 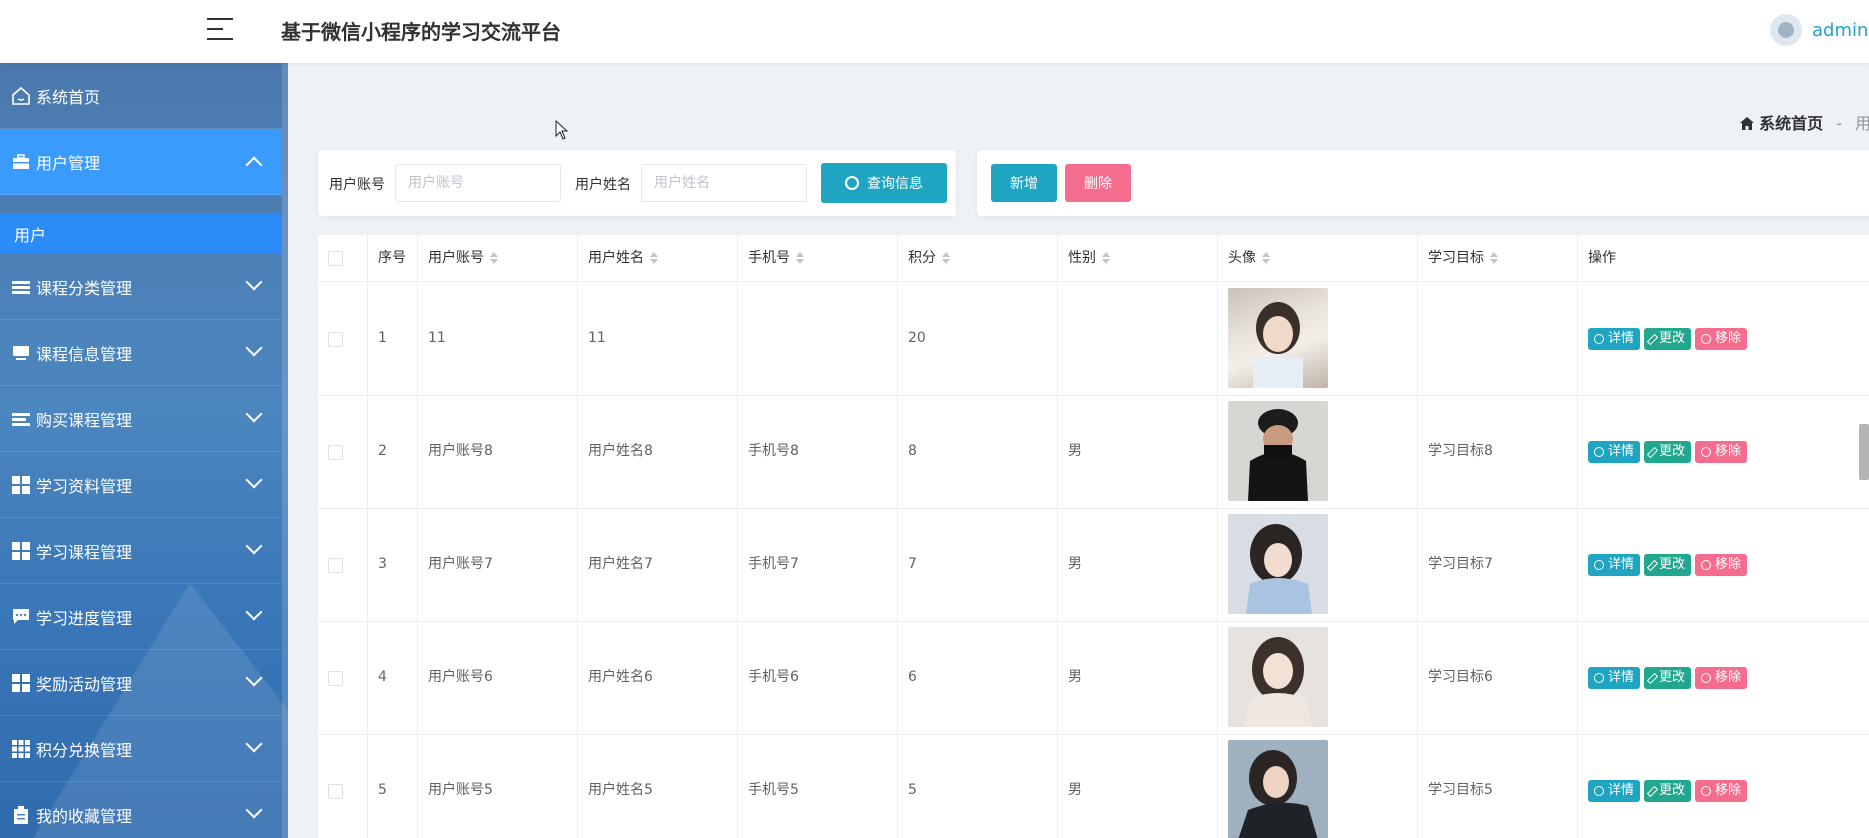 I want to click on menu-toggle-icon, so click(x=220, y=29).